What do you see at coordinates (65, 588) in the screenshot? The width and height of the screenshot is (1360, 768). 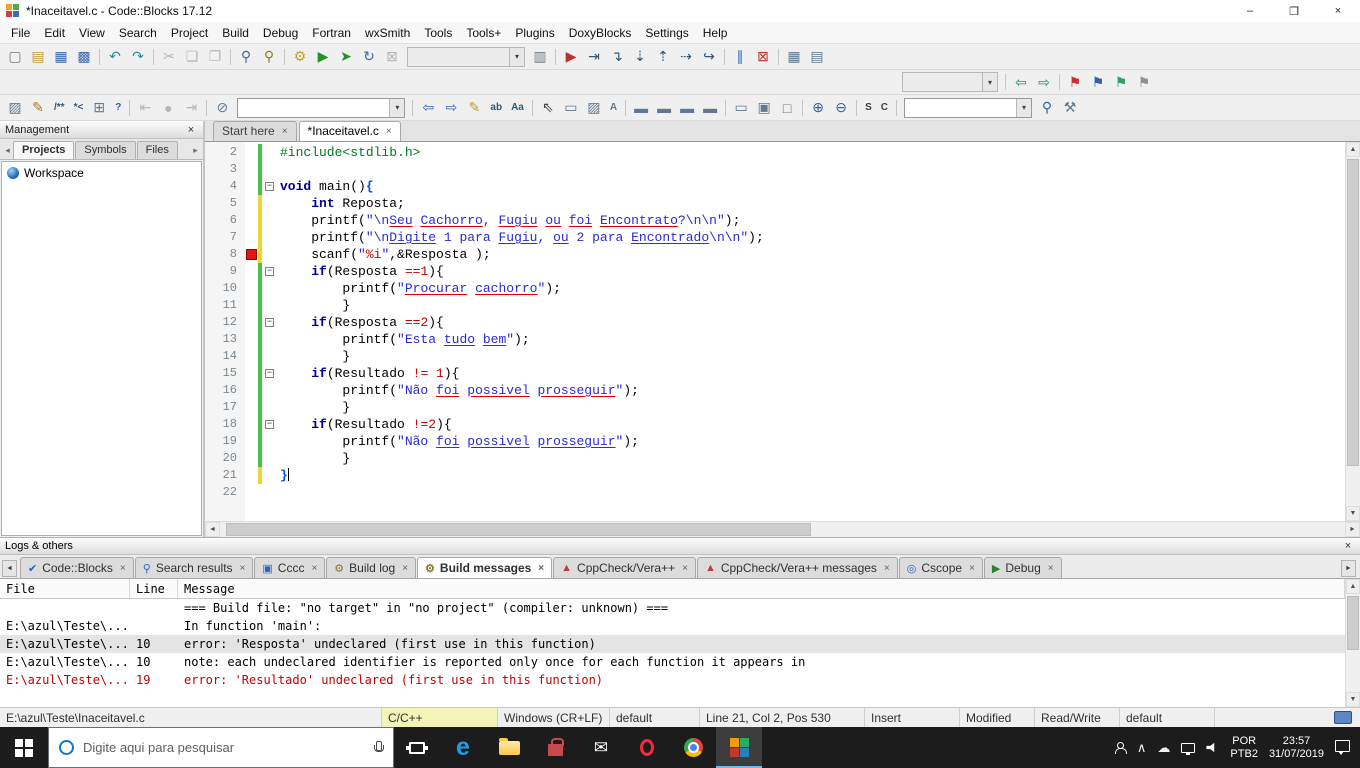 I see `column-header-file: File` at bounding box center [65, 588].